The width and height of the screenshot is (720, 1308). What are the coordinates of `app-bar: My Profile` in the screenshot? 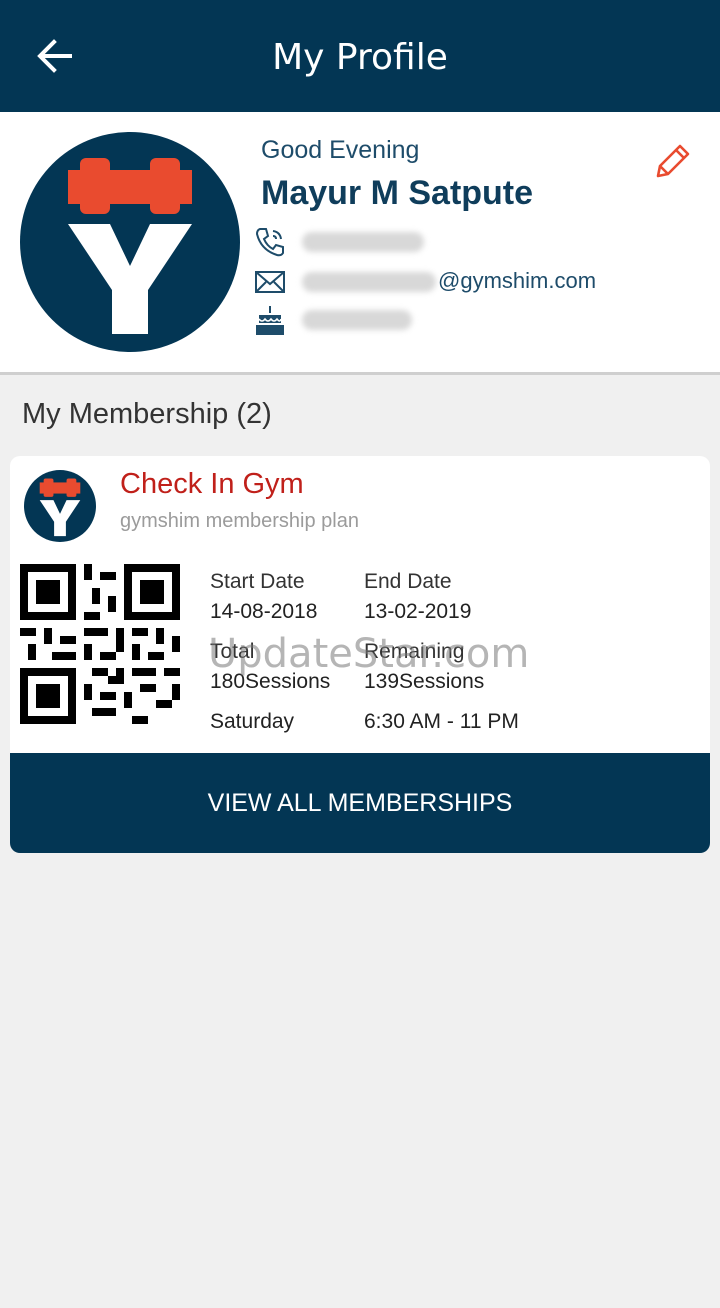 It's located at (360, 56).